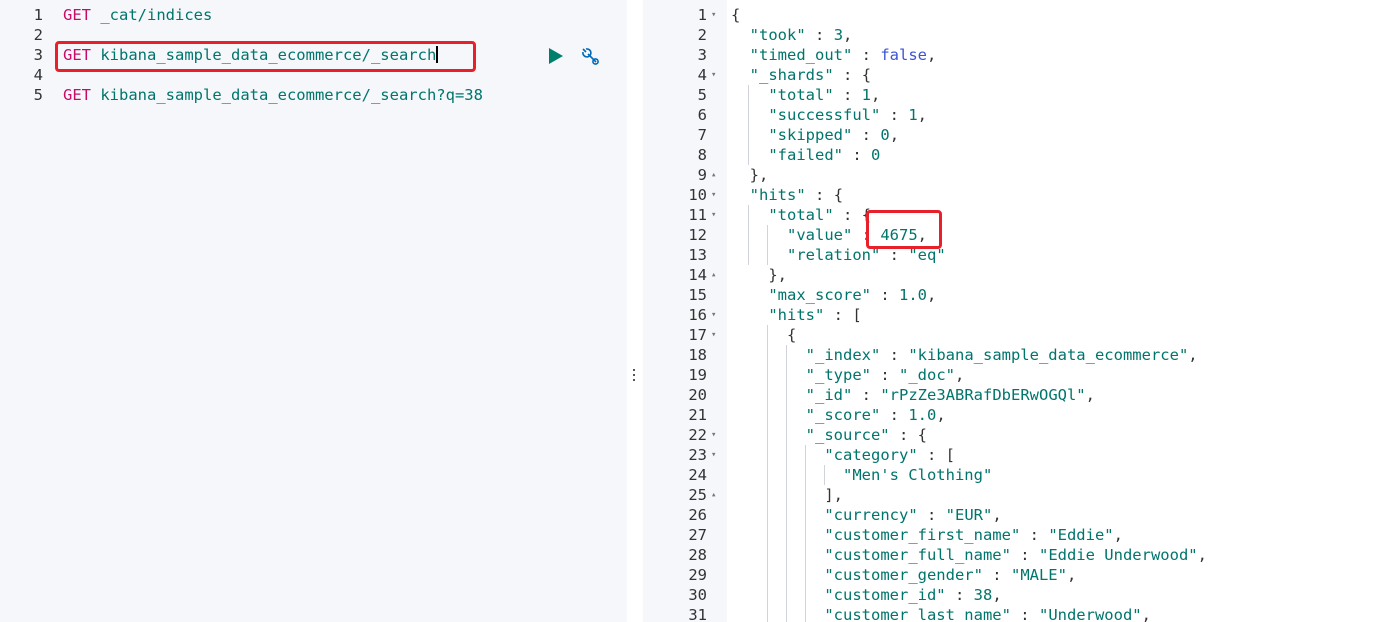 The image size is (1383, 622). Describe the element at coordinates (857, 235) in the screenshot. I see `response-line: "value" : 4675,` at that location.